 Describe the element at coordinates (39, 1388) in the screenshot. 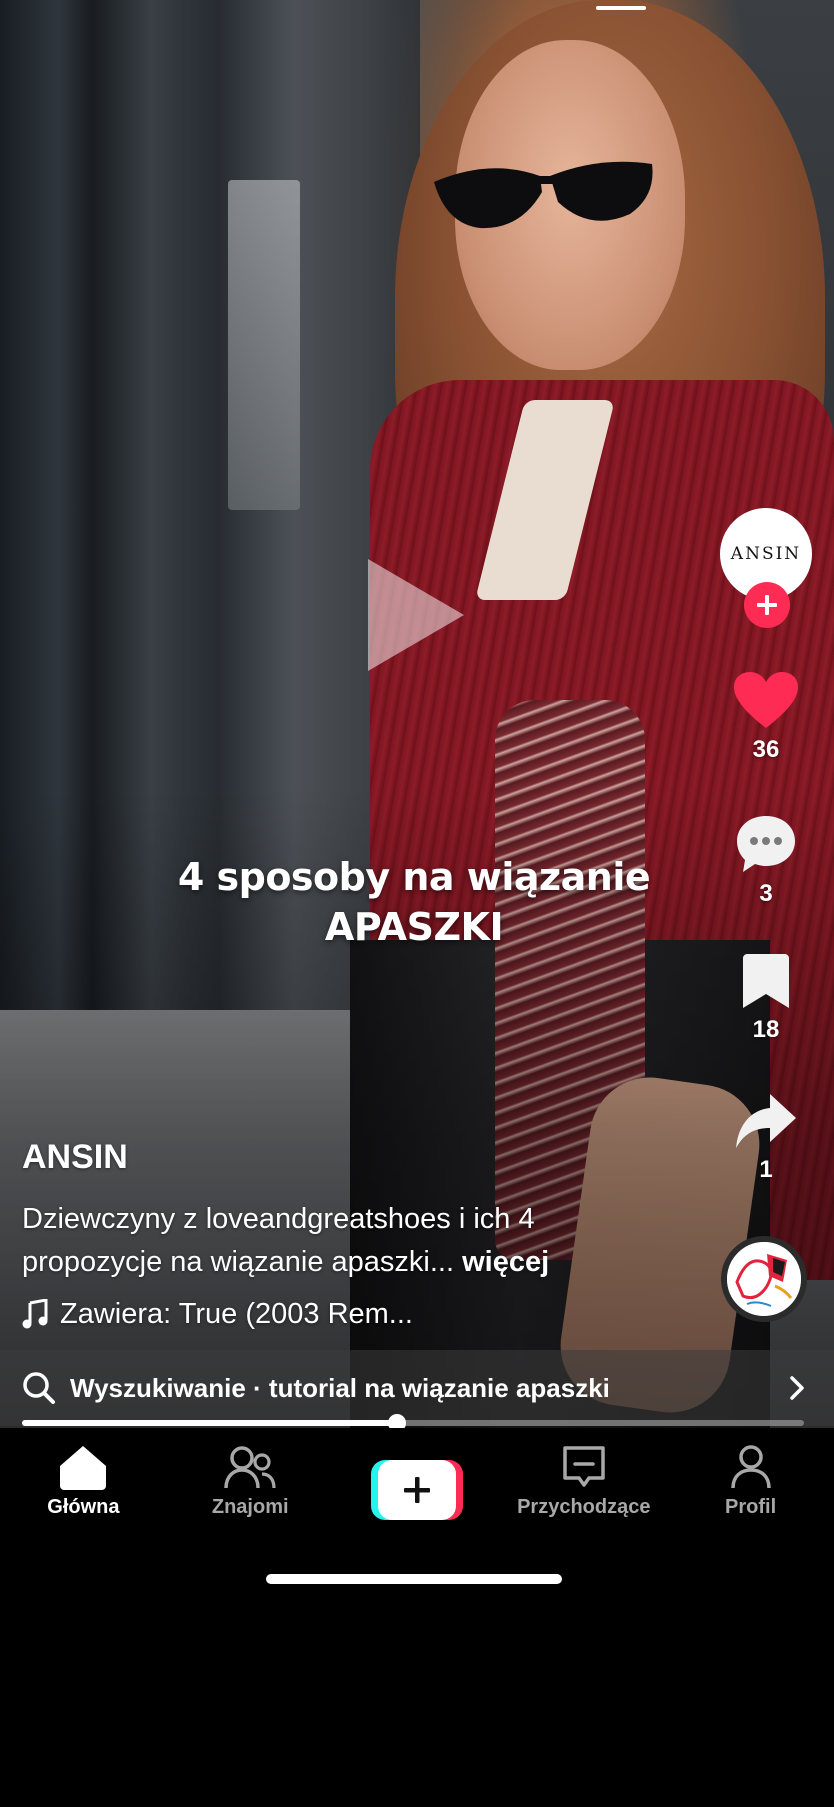

I see `search-icon` at that location.